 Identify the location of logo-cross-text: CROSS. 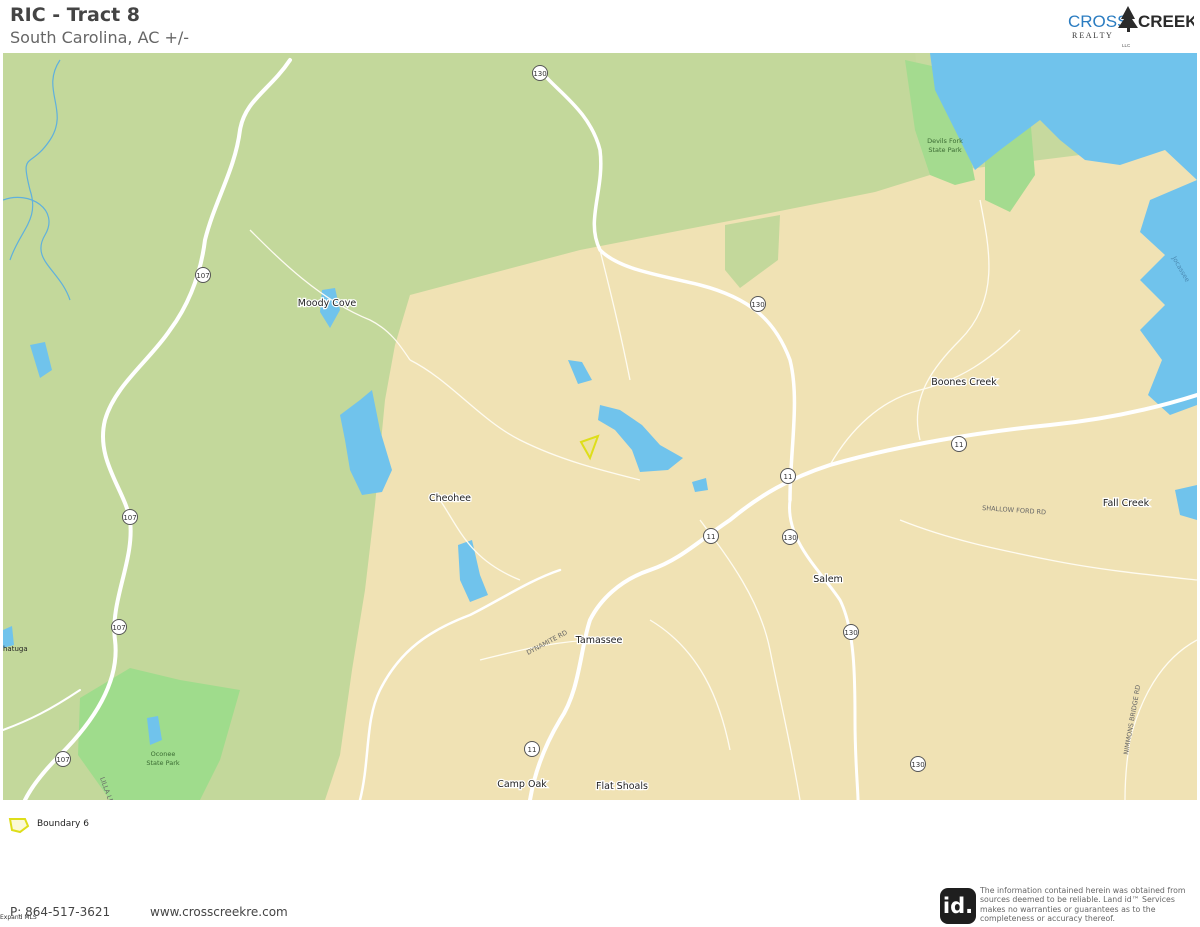
(1098, 21).